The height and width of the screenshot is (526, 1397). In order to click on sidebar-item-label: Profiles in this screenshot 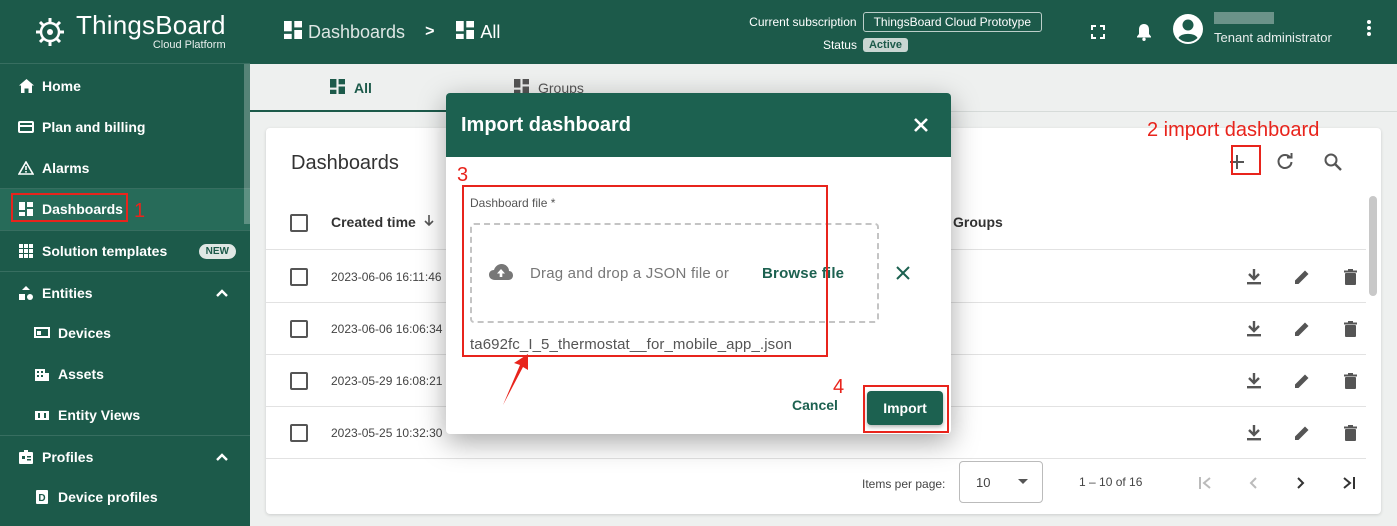, I will do `click(68, 456)`.